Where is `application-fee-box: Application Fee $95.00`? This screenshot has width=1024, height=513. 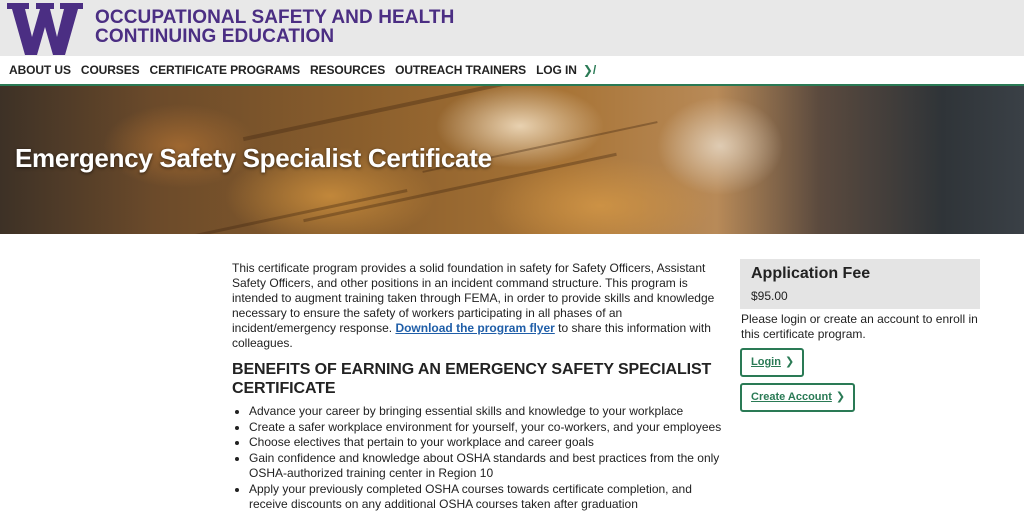
application-fee-box: Application Fee $95.00 is located at coordinates (860, 284).